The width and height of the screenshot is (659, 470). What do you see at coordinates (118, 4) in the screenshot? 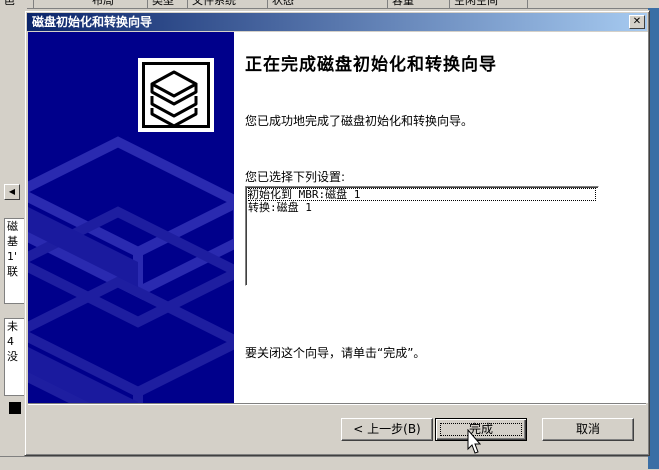
I see `bg-col-layout: 布局` at bounding box center [118, 4].